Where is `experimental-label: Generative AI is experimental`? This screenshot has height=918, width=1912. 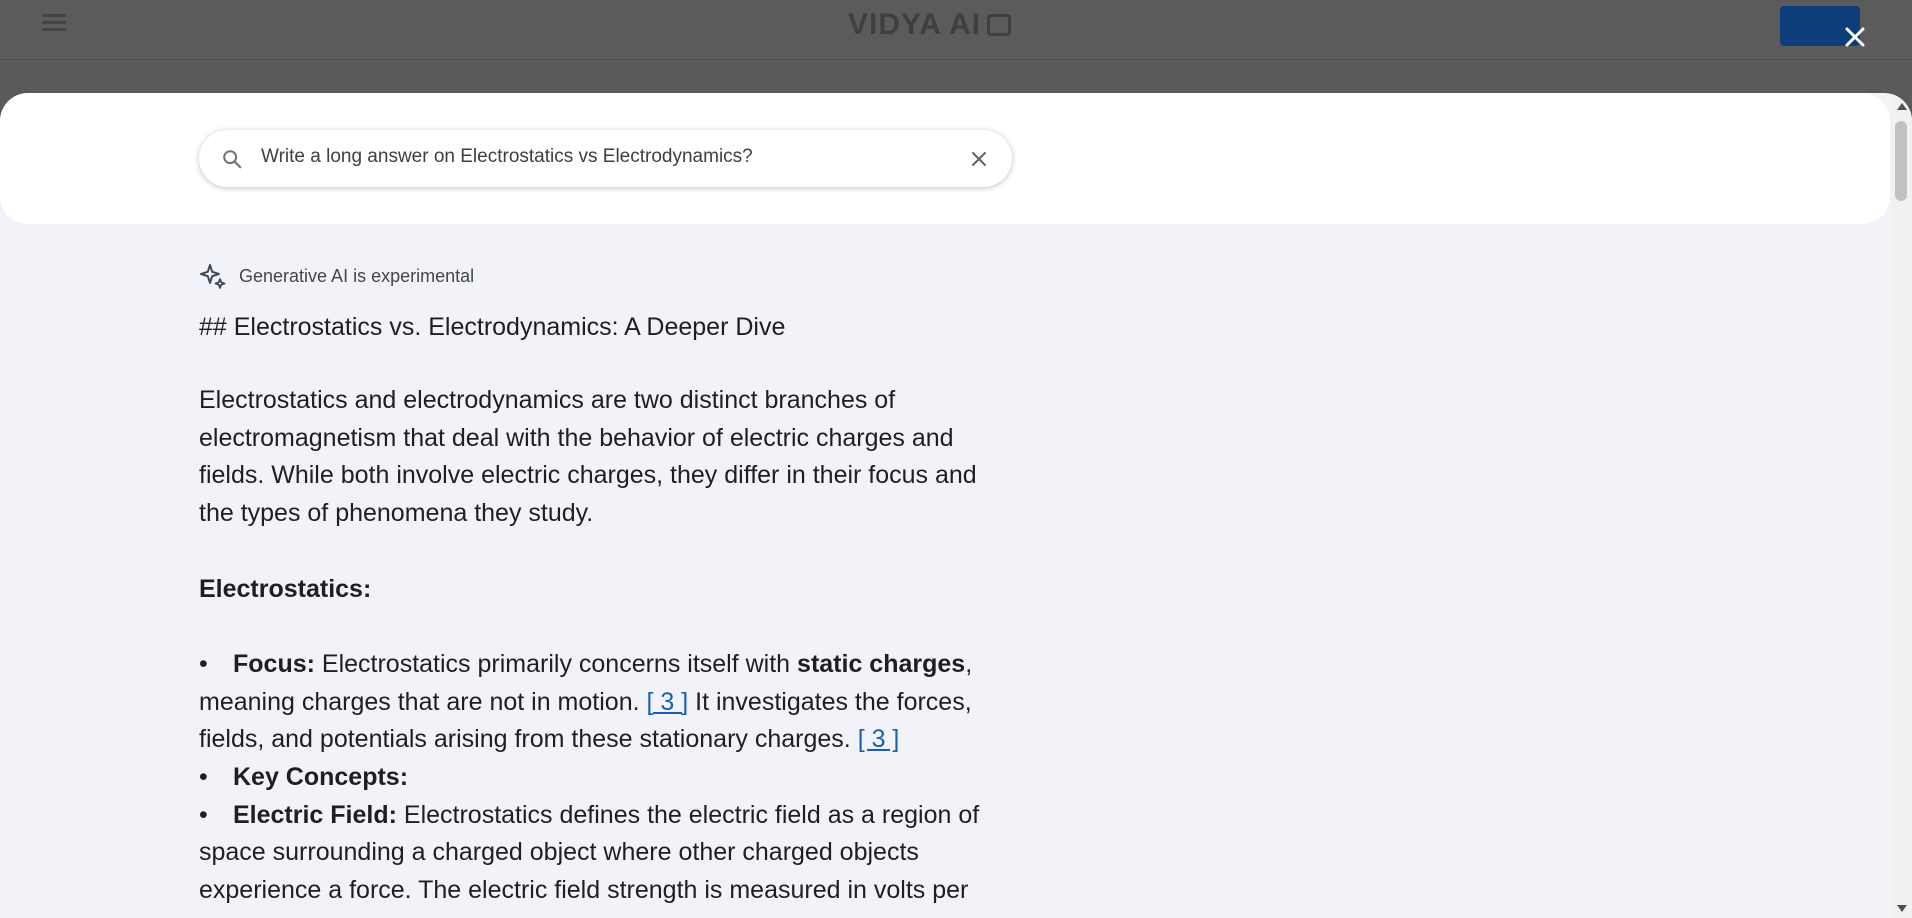 experimental-label: Generative AI is experimental is located at coordinates (357, 275).